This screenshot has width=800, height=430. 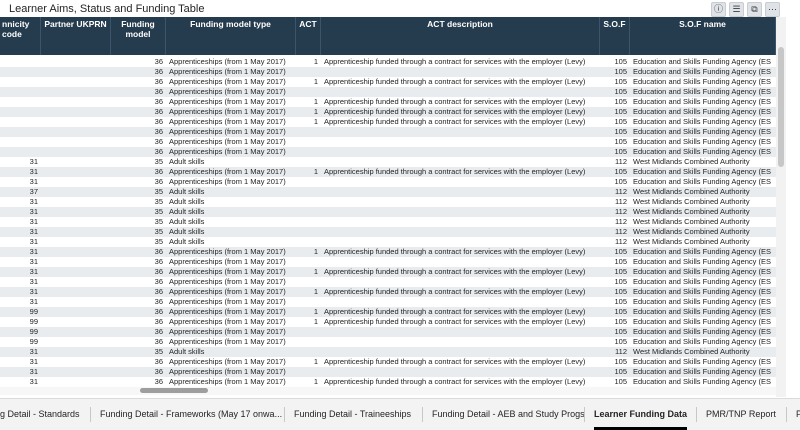 I want to click on vertical-scrollbar, so click(x=781, y=207).